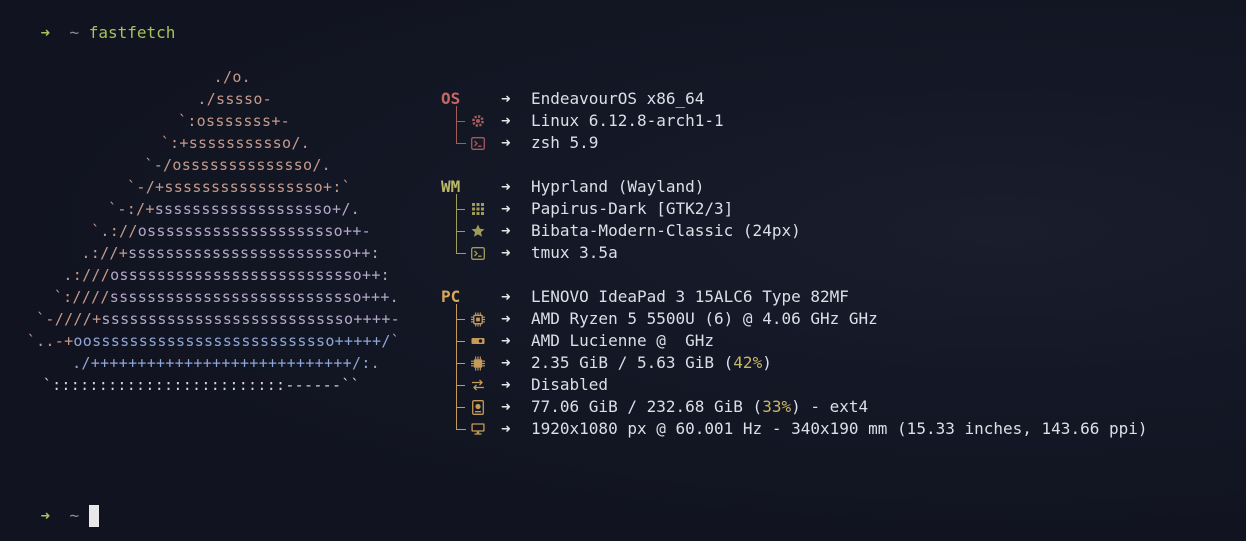 This screenshot has width=1246, height=541. I want to click on info-value: tmux 3.5a, so click(574, 253).